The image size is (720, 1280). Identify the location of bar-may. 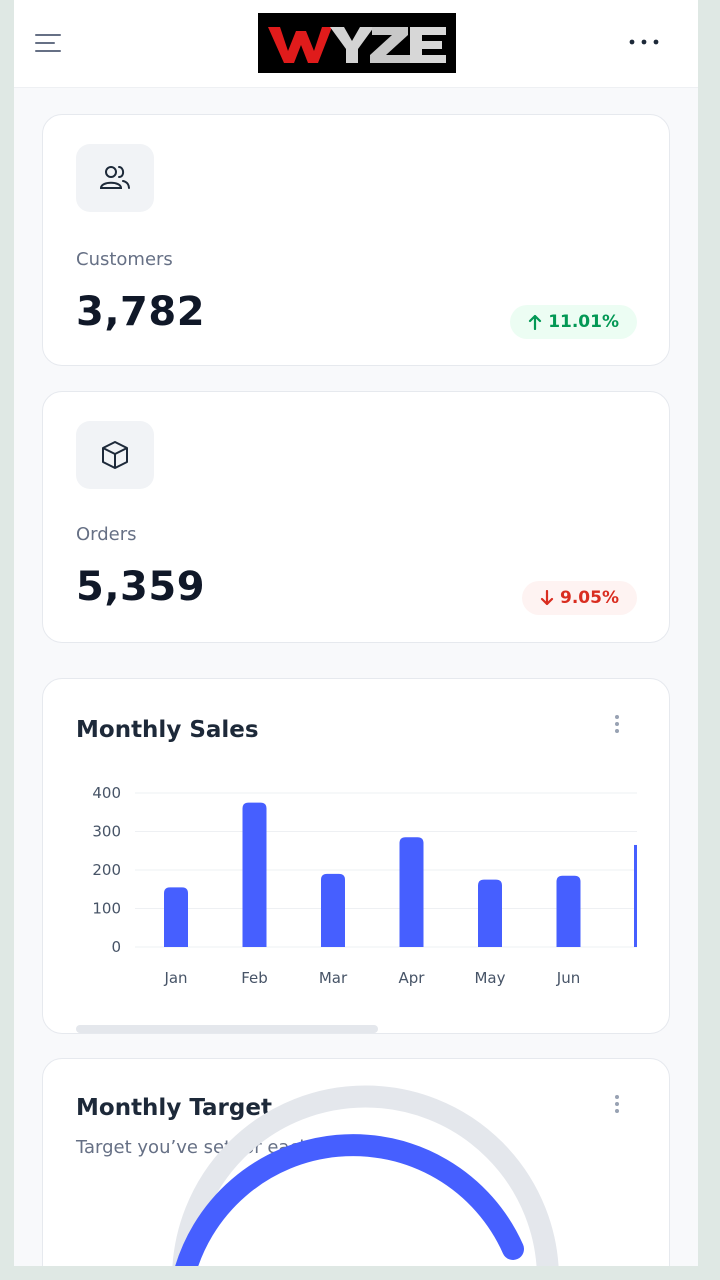
(490, 913).